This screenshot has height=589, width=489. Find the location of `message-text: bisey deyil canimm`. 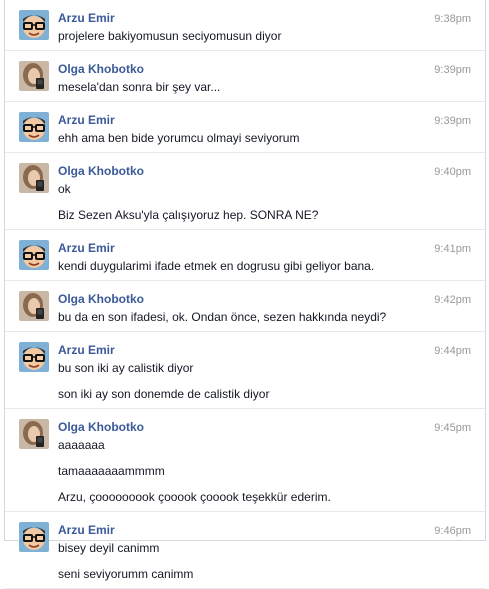

message-text: bisey deyil canimm is located at coordinates (109, 548).